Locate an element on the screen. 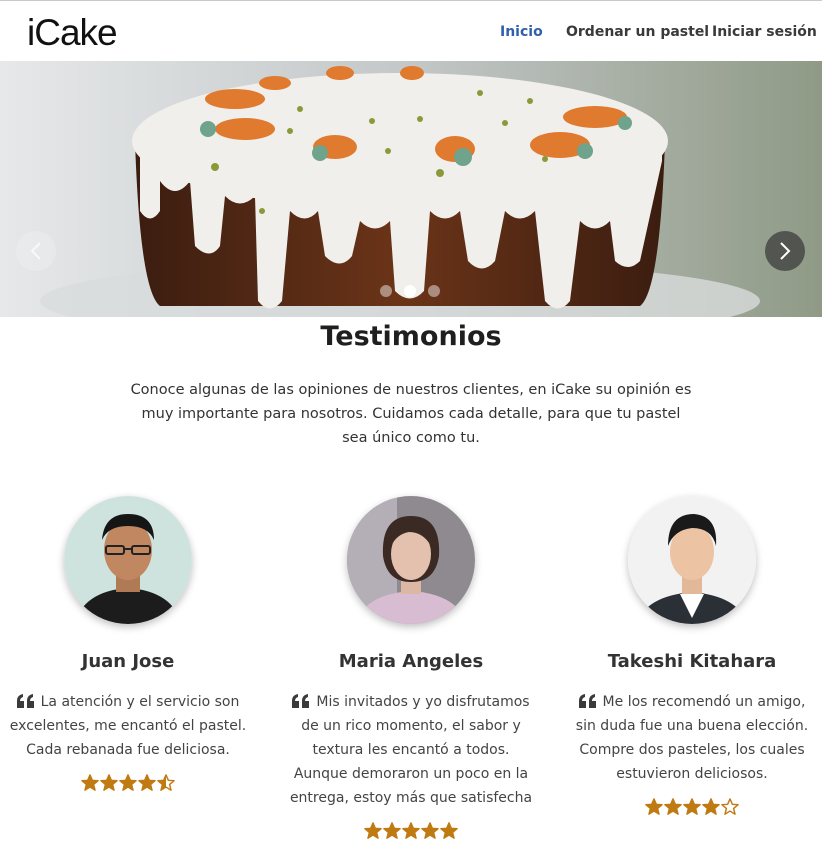 The height and width of the screenshot is (854, 822). nav-link-ordenar-pastel: Ordenar un pastel is located at coordinates (637, 32).